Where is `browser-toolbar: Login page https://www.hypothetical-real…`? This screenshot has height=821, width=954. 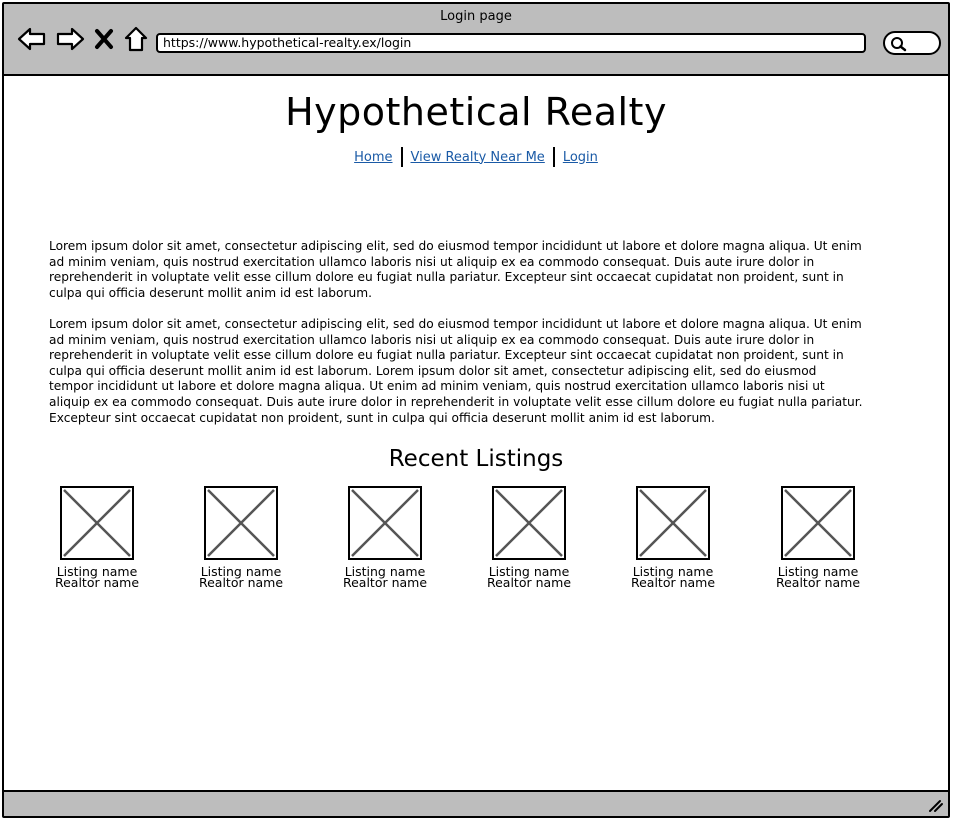
browser-toolbar: Login page https://www.hypothetical-real… is located at coordinates (476, 40).